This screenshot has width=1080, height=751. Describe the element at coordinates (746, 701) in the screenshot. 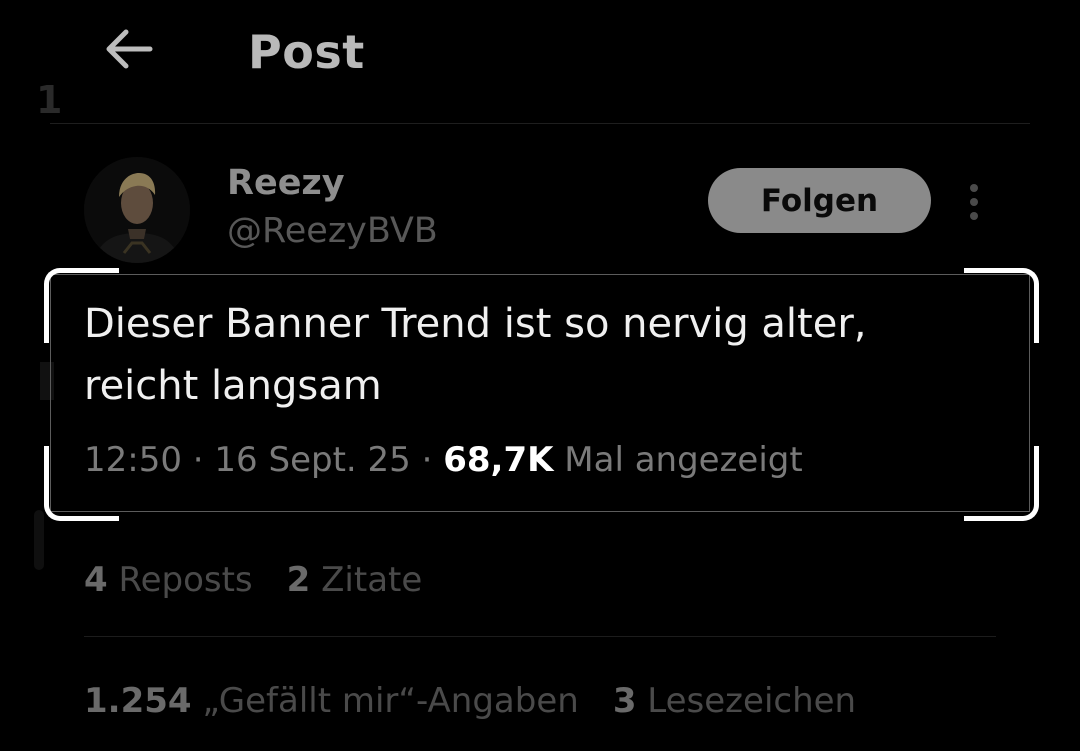

I see `bookmarks-label: Lesezeichen` at that location.